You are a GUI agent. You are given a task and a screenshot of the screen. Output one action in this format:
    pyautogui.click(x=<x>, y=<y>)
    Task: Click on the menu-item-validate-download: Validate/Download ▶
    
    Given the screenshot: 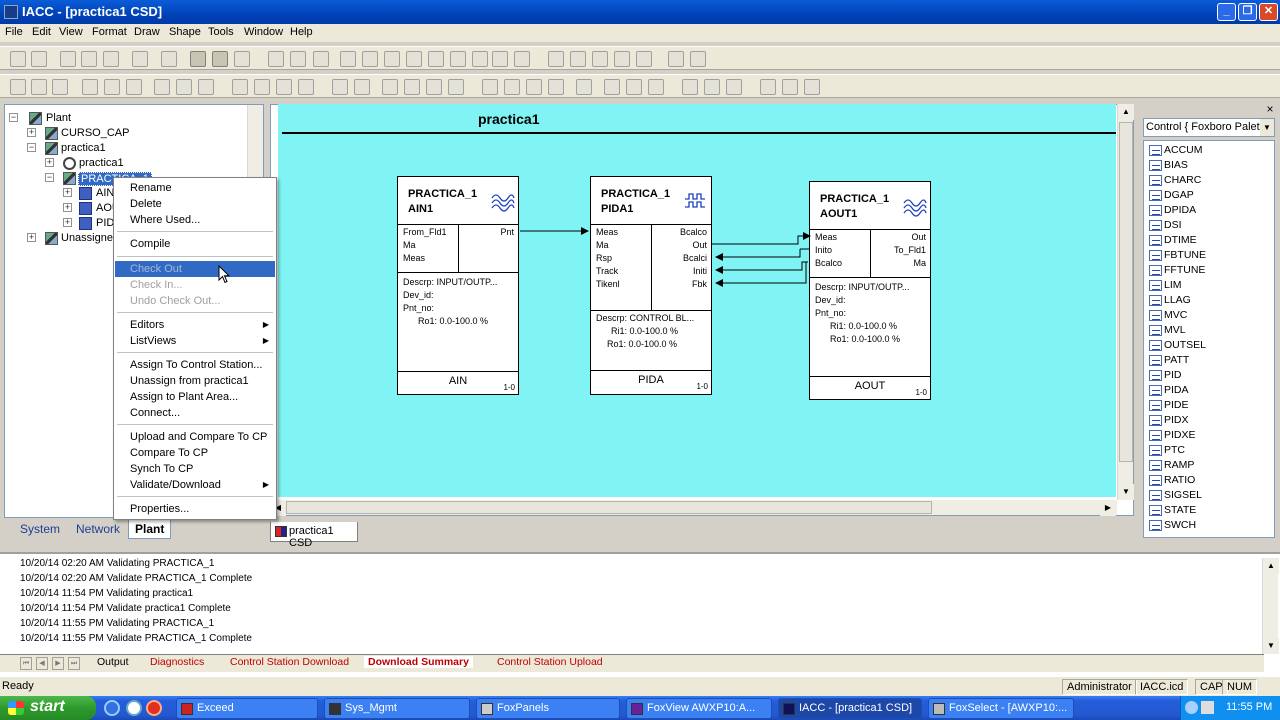 What is the action you would take?
    pyautogui.click(x=195, y=485)
    